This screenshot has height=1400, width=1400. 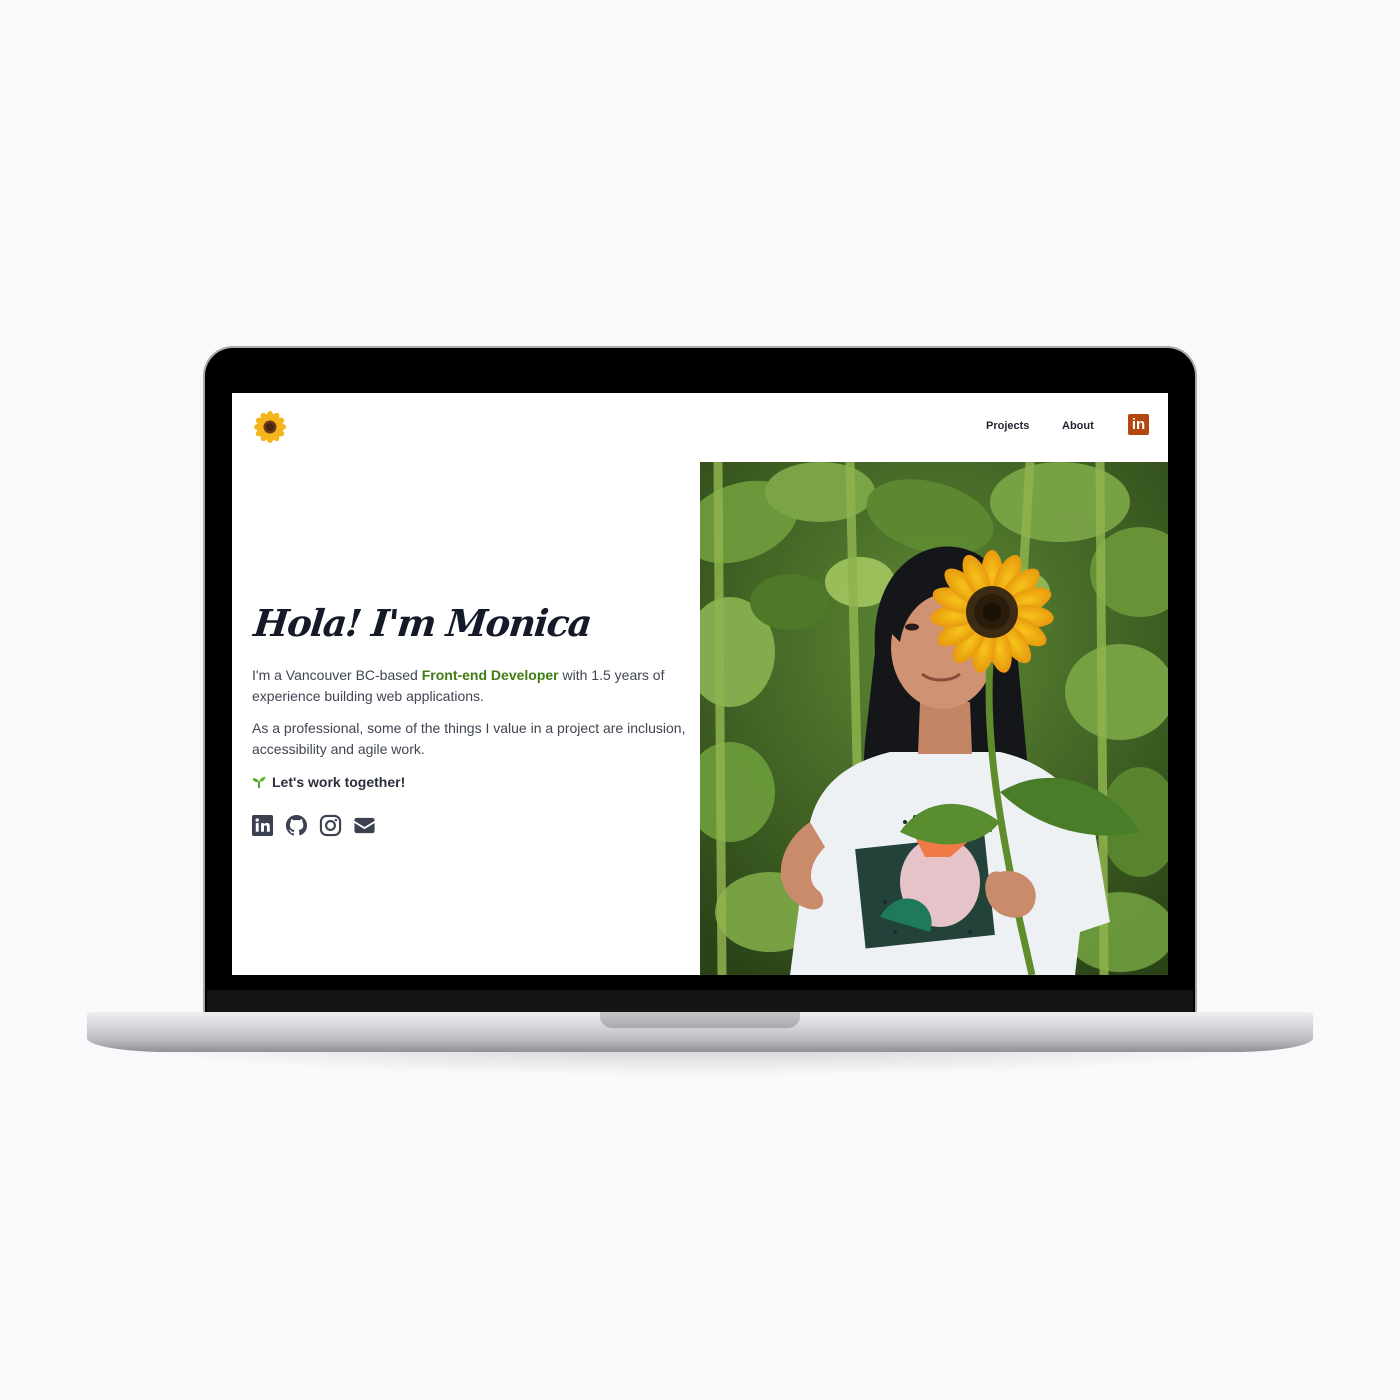 What do you see at coordinates (700, 1020) in the screenshot?
I see `laptop-notch` at bounding box center [700, 1020].